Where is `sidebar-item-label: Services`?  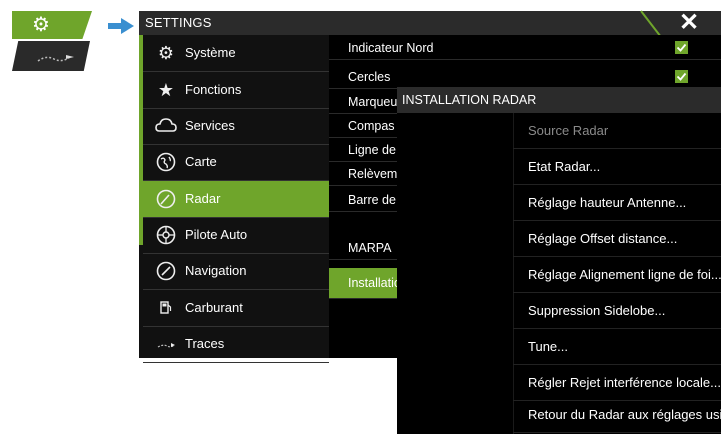 sidebar-item-label: Services is located at coordinates (210, 125).